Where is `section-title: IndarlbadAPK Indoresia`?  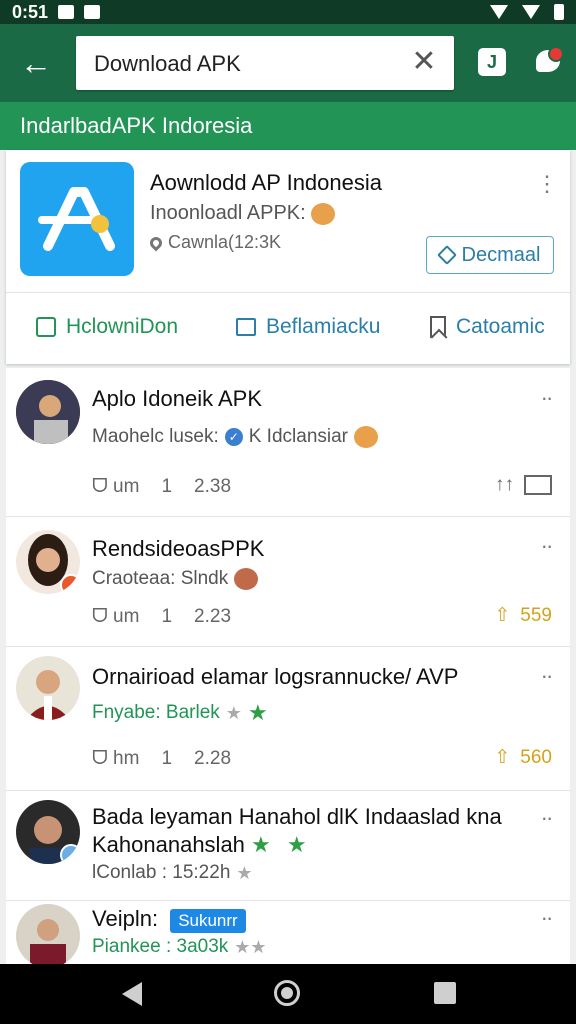
section-title: IndarlbadAPK Indoresia is located at coordinates (288, 126).